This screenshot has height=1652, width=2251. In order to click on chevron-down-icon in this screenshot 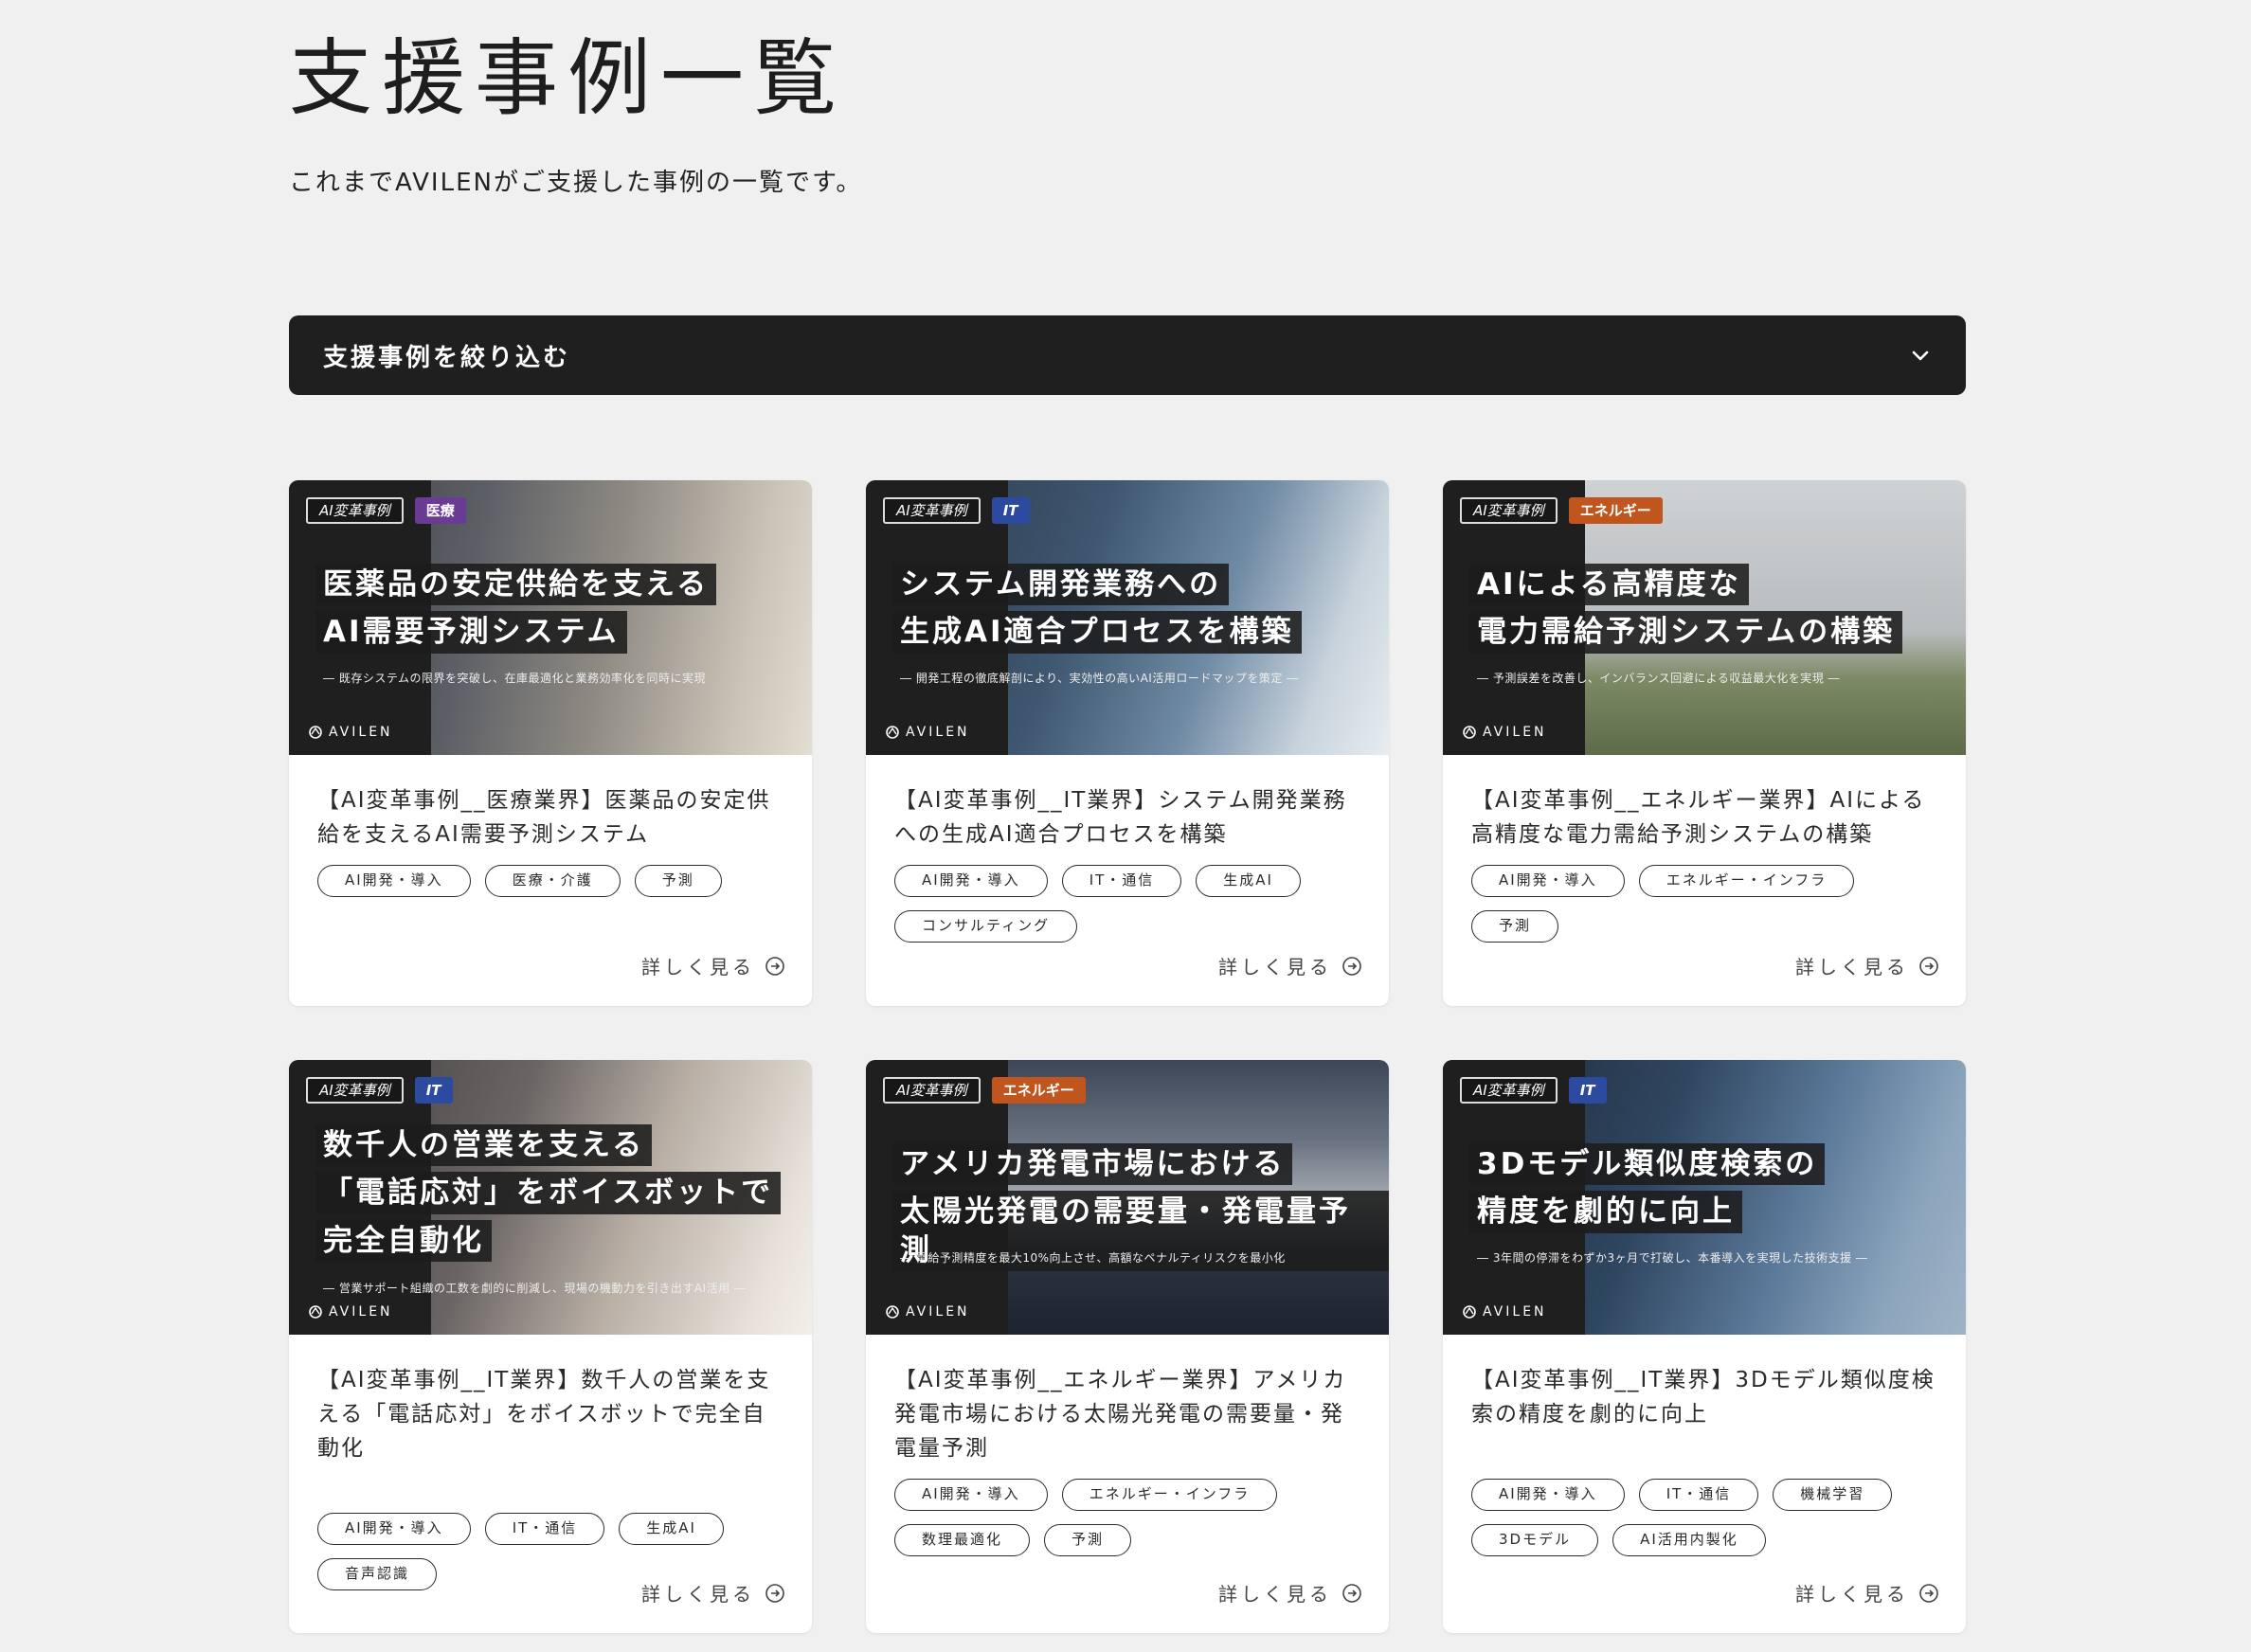, I will do `click(1920, 355)`.